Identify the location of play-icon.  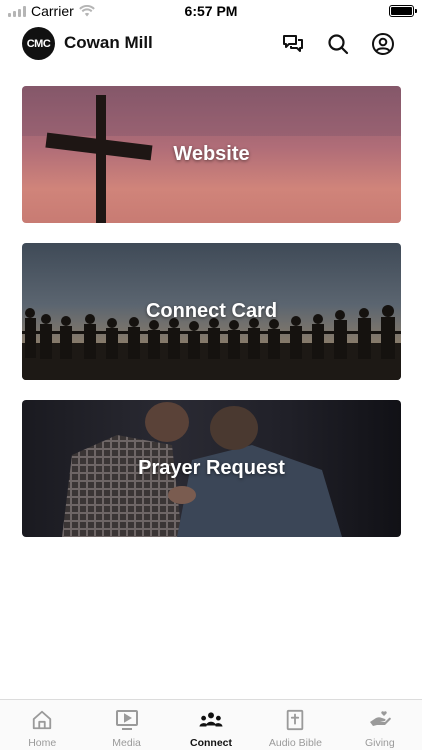
(127, 720).